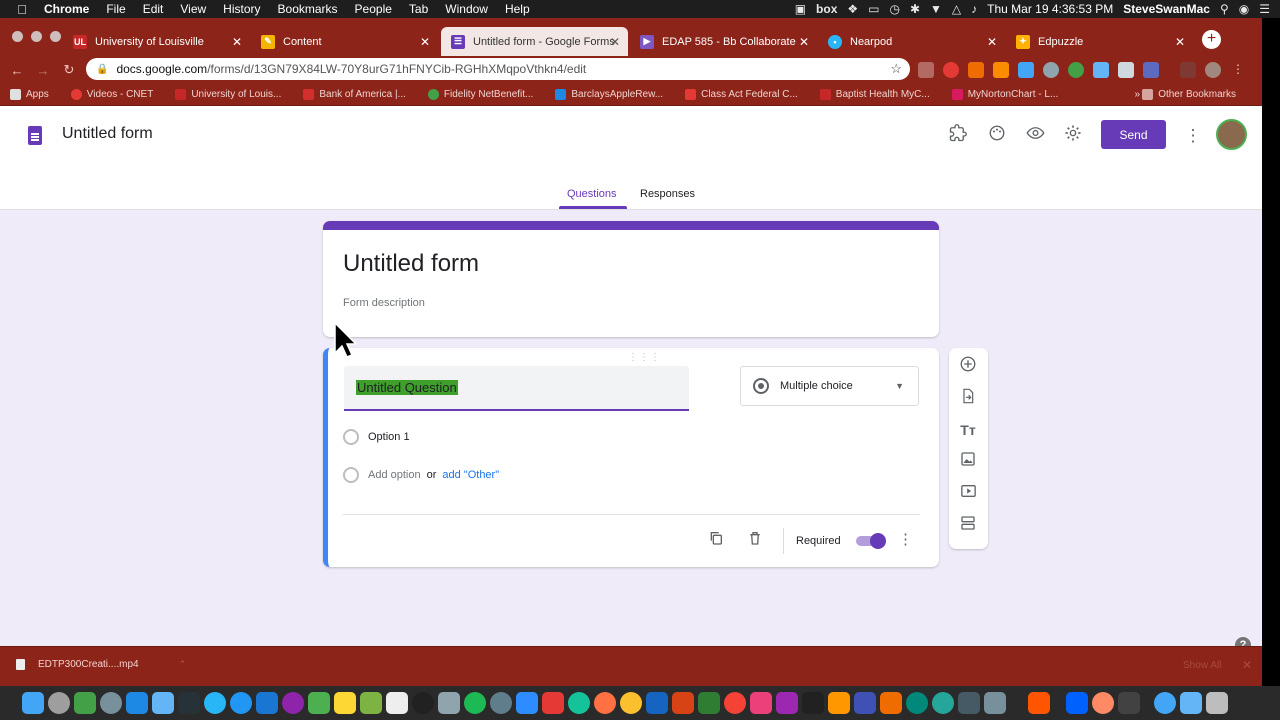 This screenshot has height=720, width=1280. I want to click on notes-icon, so click(345, 703).